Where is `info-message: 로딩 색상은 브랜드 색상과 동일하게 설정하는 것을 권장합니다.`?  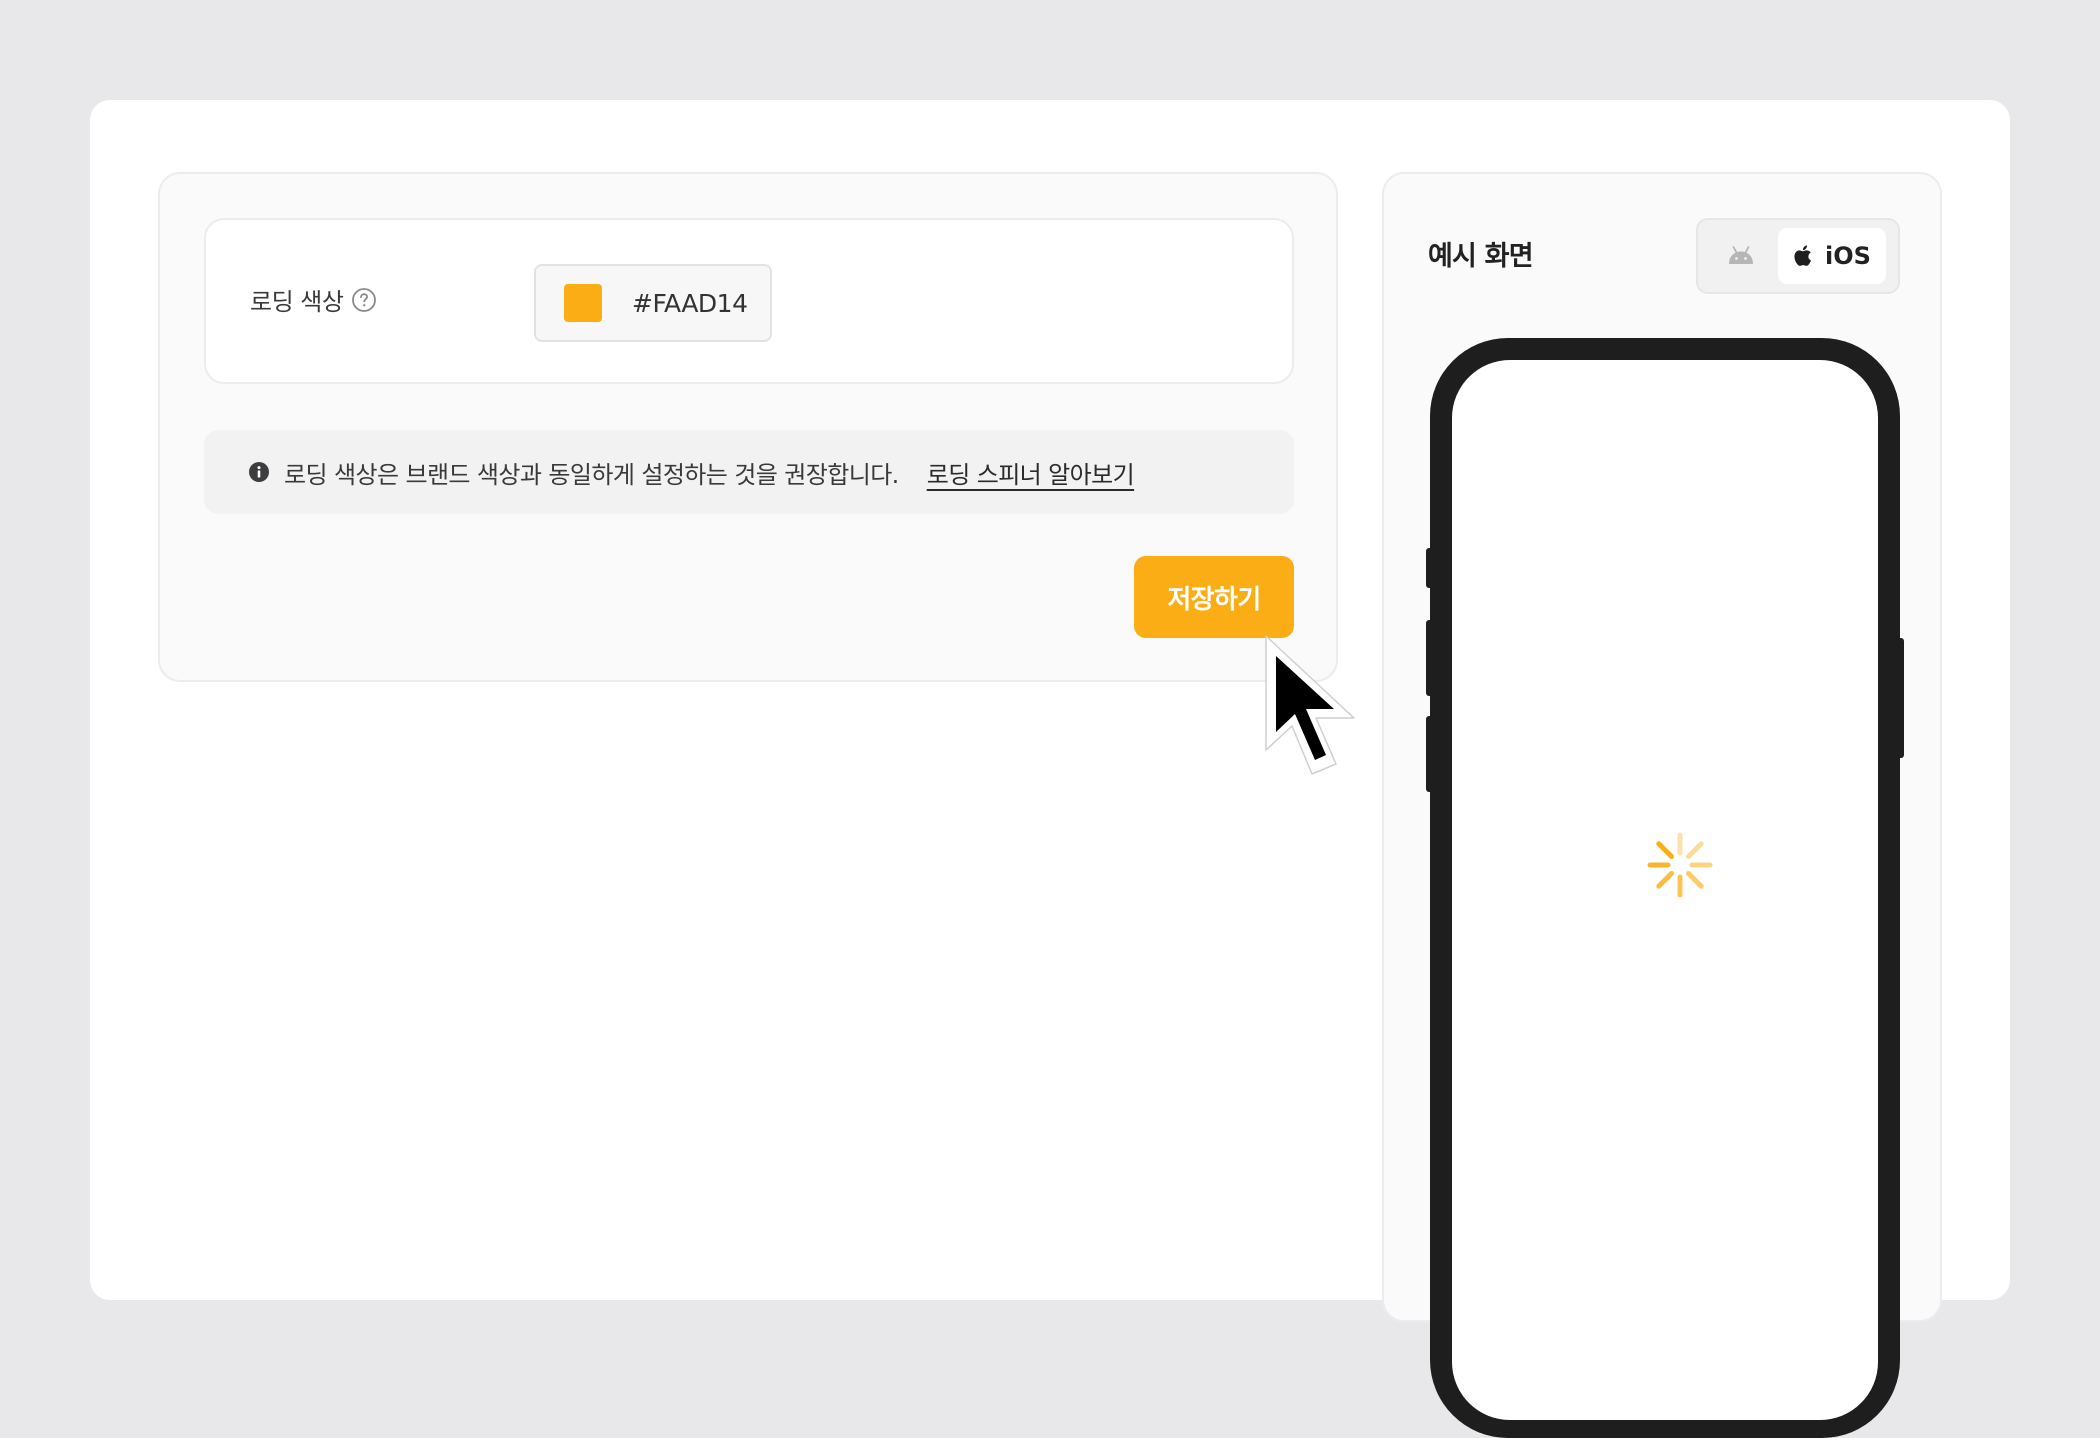
info-message: 로딩 색상은 브랜드 색상과 동일하게 설정하는 것을 권장합니다. is located at coordinates (591, 474).